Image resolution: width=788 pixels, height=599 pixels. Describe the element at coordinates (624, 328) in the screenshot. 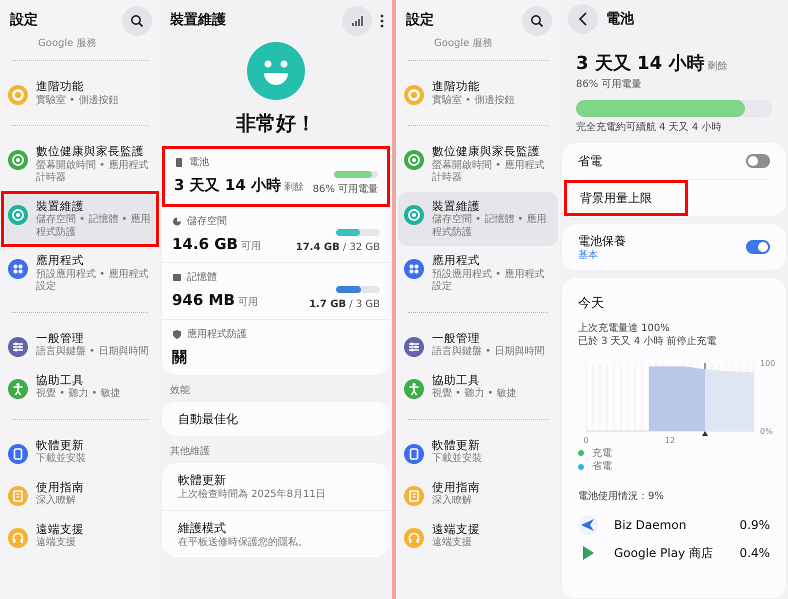

I see `info-text: 上次充電量達 100%` at that location.